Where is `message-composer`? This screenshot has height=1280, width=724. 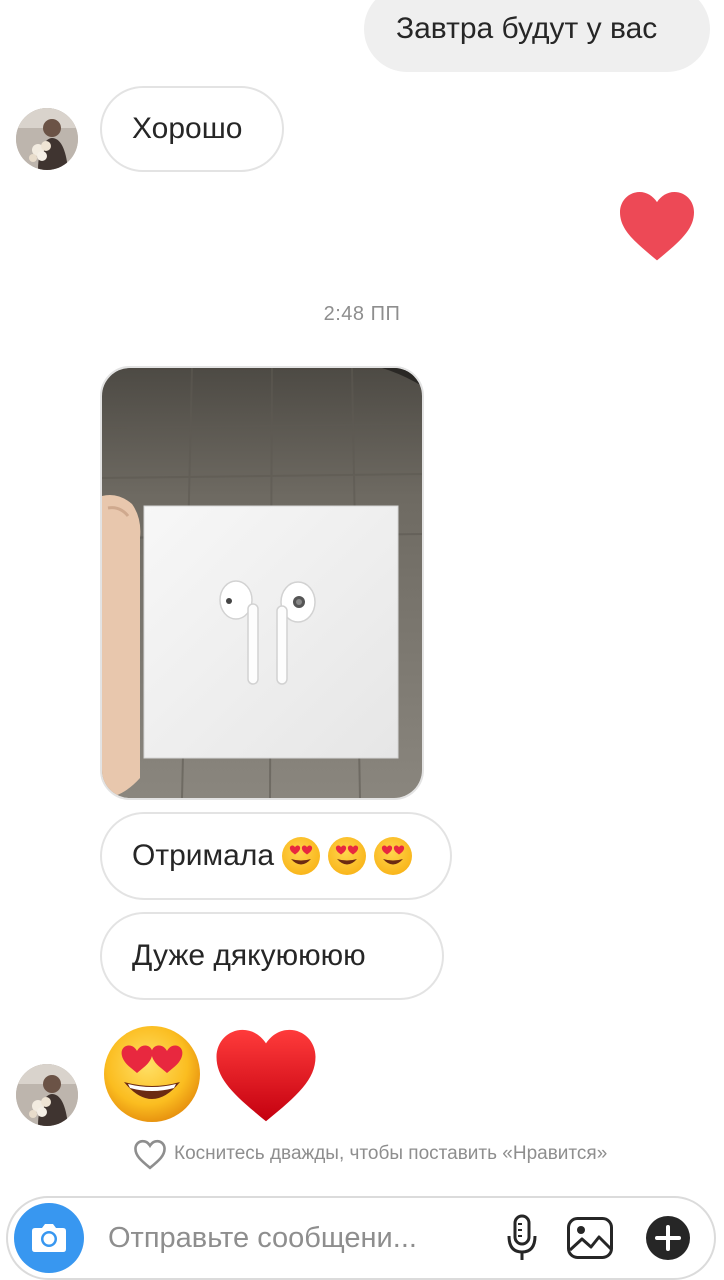
message-composer is located at coordinates (361, 1238).